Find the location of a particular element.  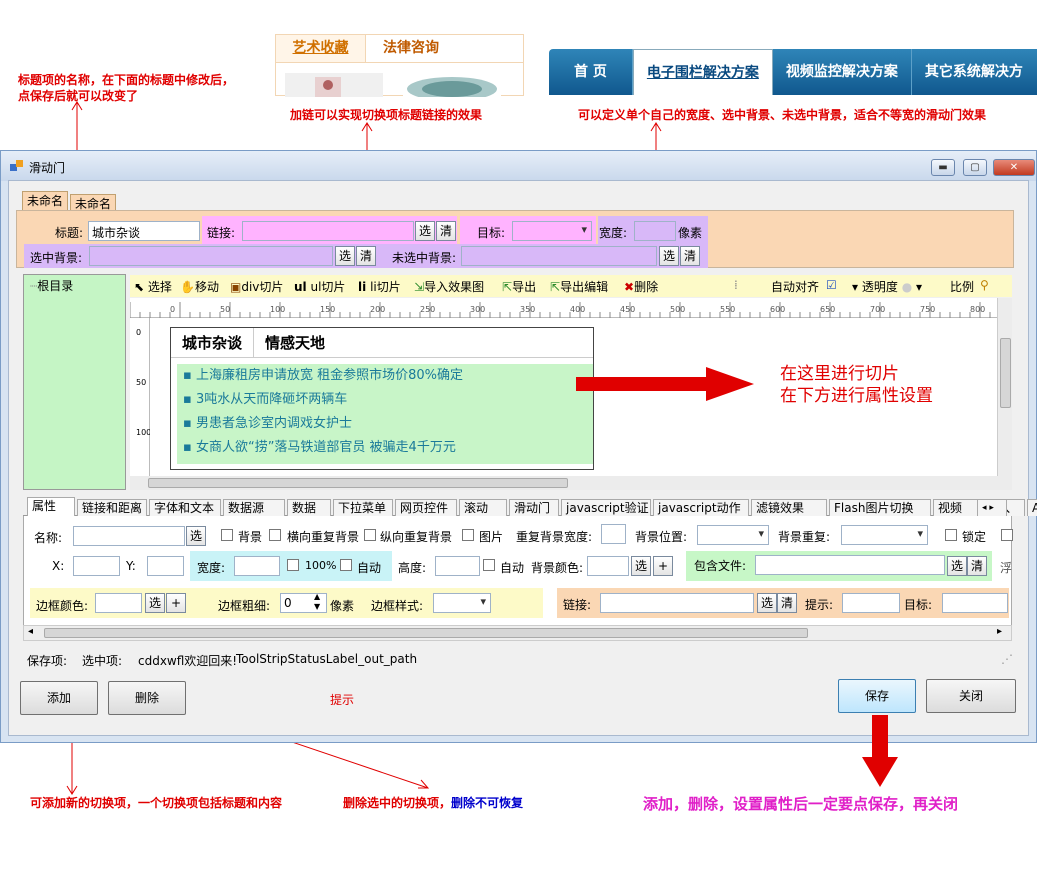

property-tab: 下拉菜单 is located at coordinates (363, 507).